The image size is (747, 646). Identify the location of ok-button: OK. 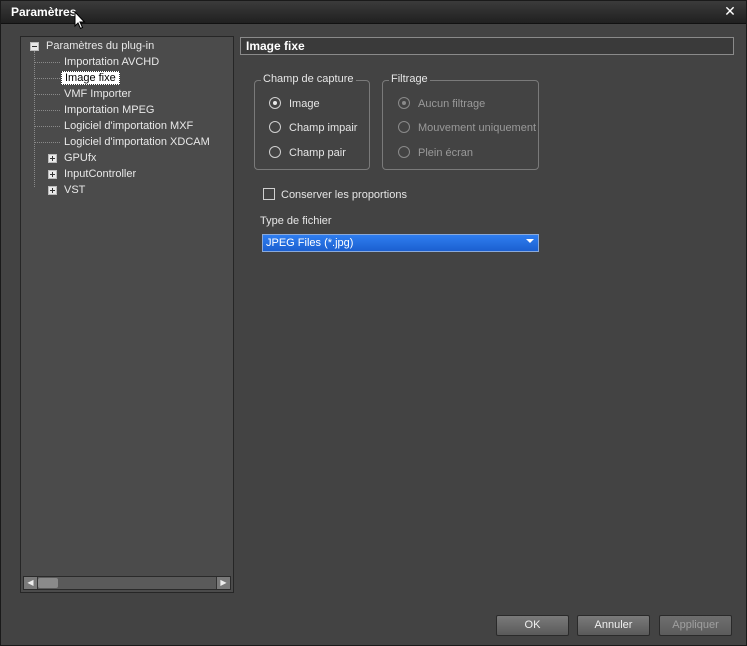
(532, 625).